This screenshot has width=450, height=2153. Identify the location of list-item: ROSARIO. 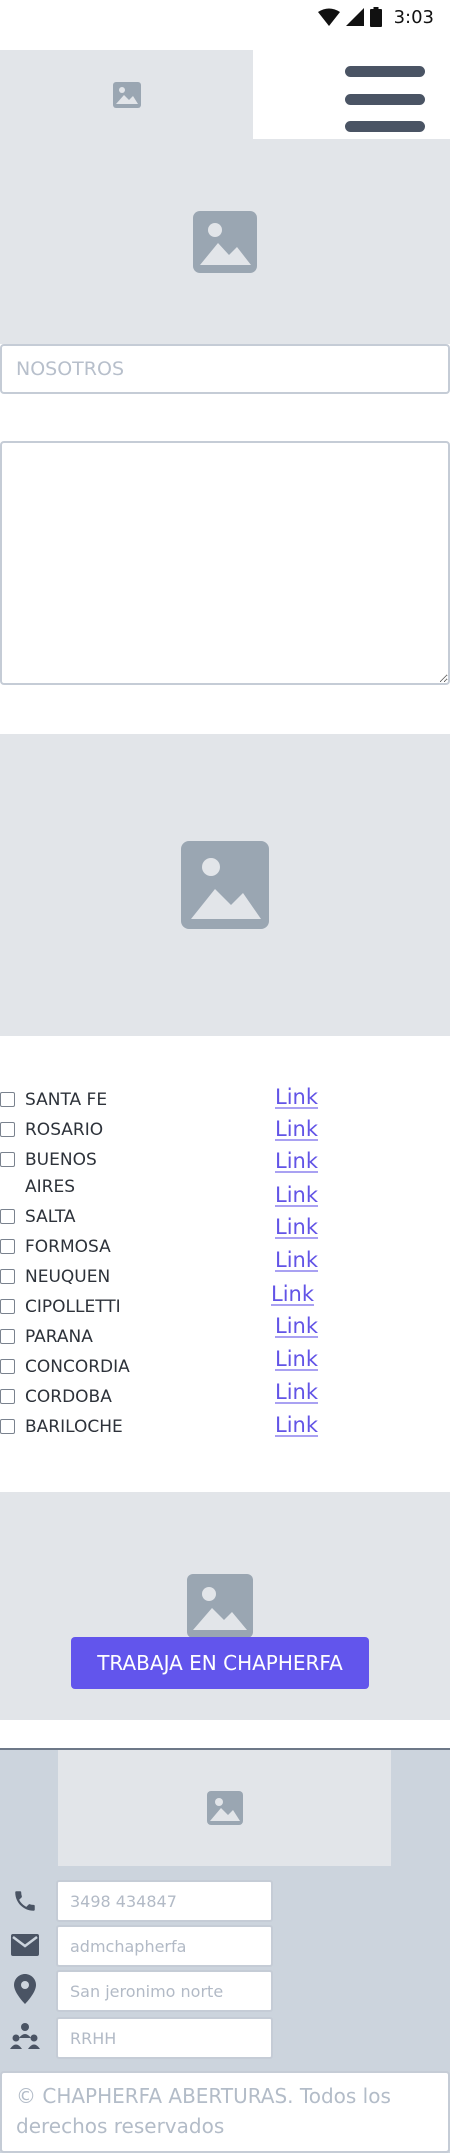
(130, 1130).